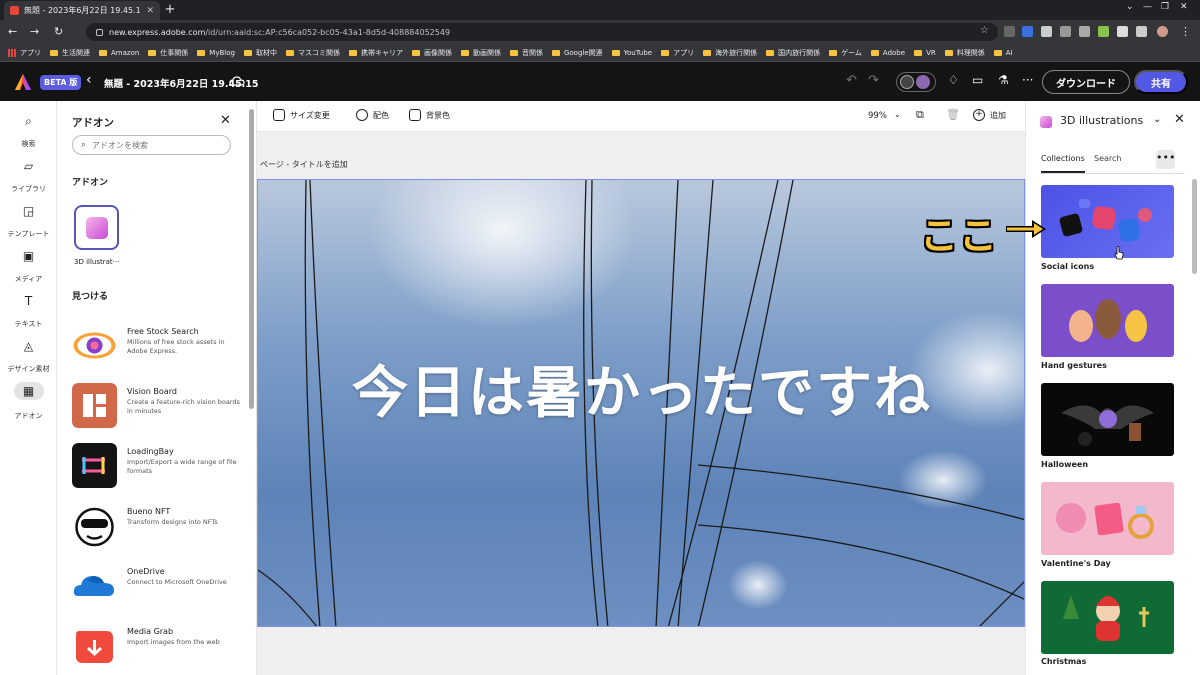 The height and width of the screenshot is (675, 1200). Describe the element at coordinates (372, 115) in the screenshot. I see `palette-button: 配色` at that location.